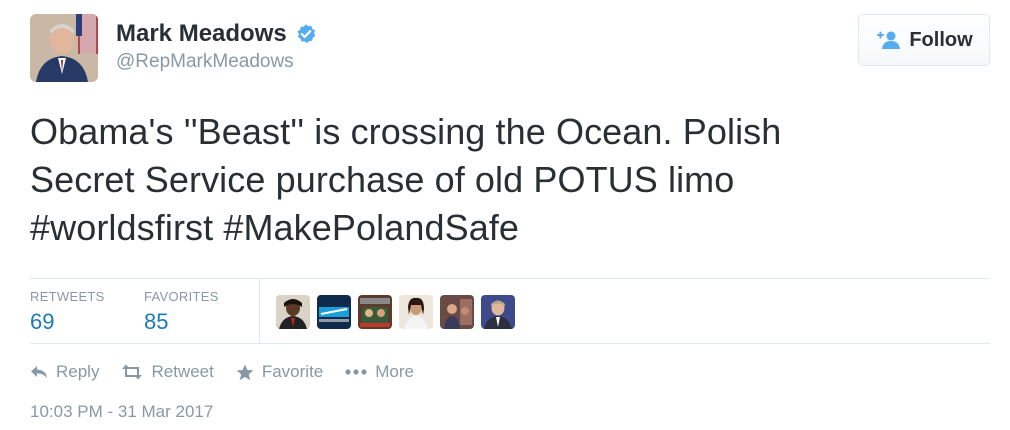 This screenshot has width=1010, height=430. What do you see at coordinates (216, 62) in the screenshot?
I see `author-handle: @RepMarkMeadows` at bounding box center [216, 62].